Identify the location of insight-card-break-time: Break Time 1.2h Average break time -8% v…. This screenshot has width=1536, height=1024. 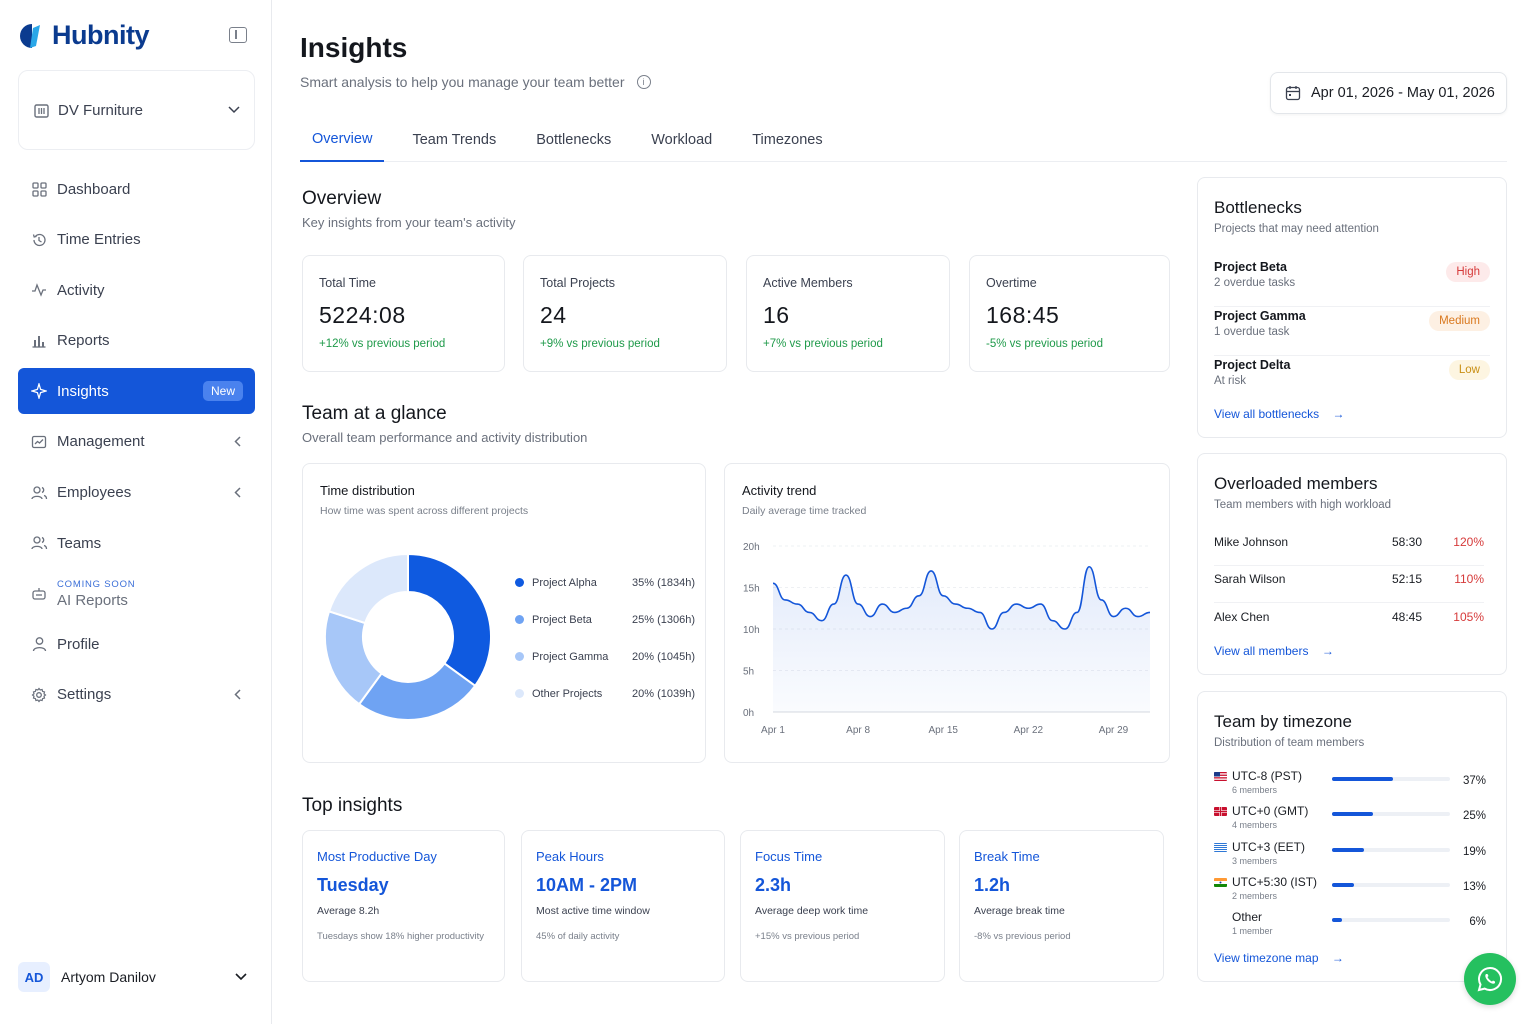
(1061, 906).